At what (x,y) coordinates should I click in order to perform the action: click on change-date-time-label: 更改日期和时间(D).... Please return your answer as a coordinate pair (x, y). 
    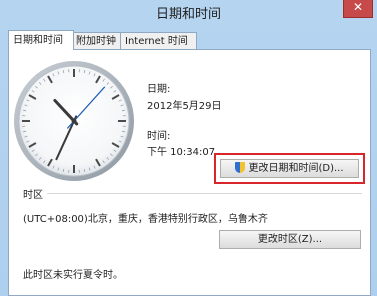
    Looking at the image, I should click on (296, 168).